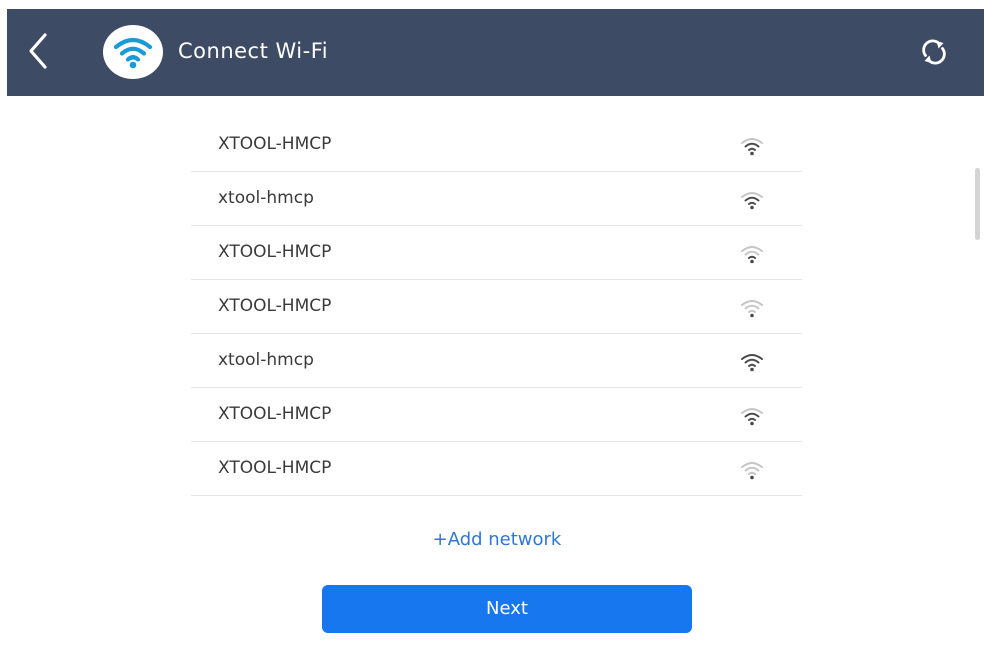  Describe the element at coordinates (507, 609) in the screenshot. I see `next-button: Next` at that location.